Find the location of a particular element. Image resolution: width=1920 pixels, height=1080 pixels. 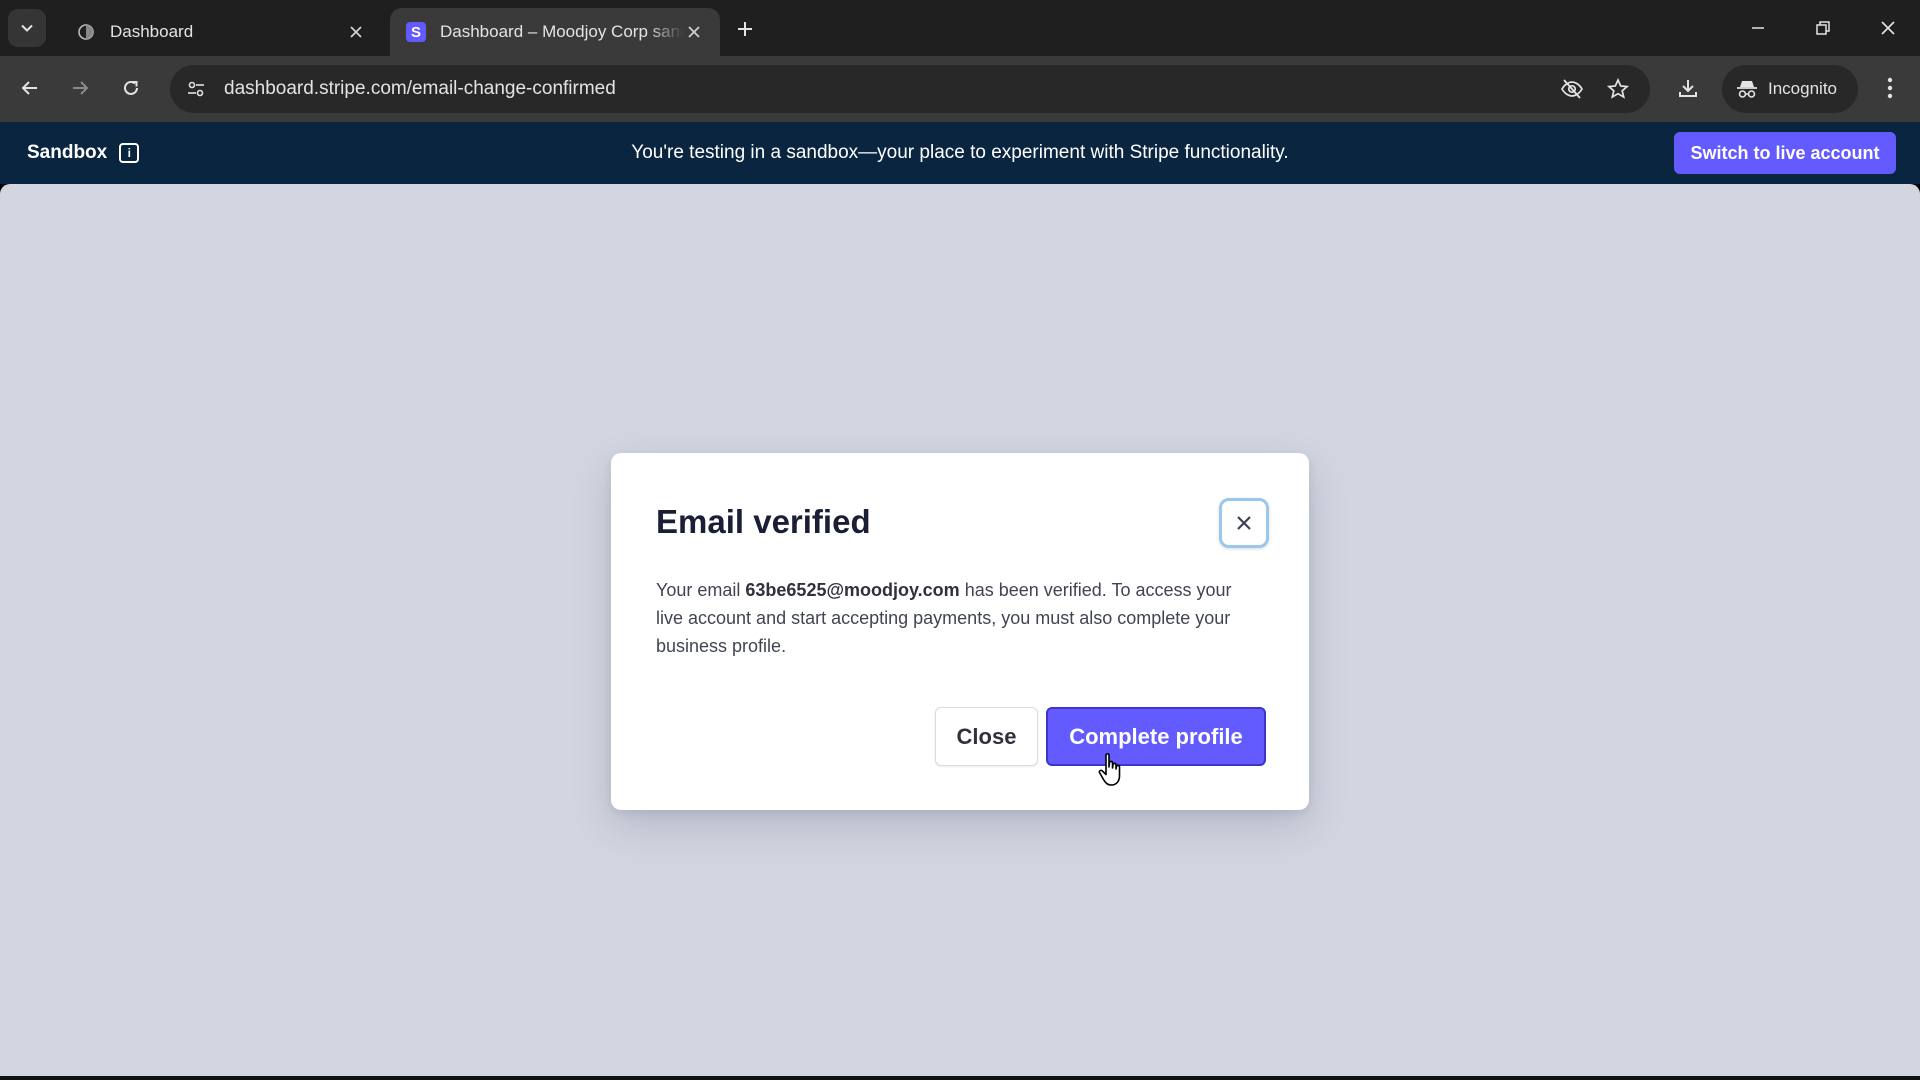

site-settings-icon is located at coordinates (196, 89).